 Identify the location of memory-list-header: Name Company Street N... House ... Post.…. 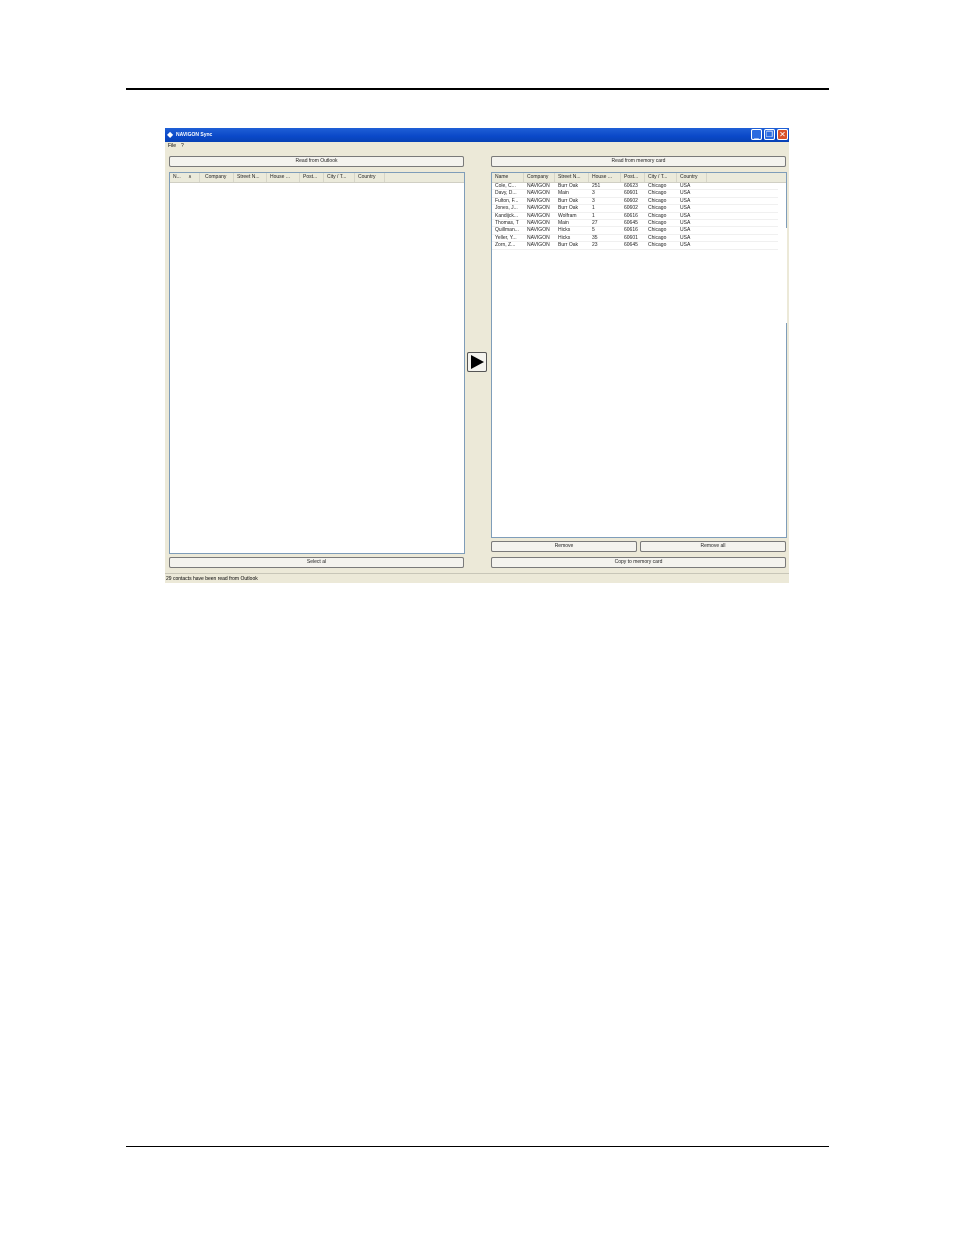
(639, 178).